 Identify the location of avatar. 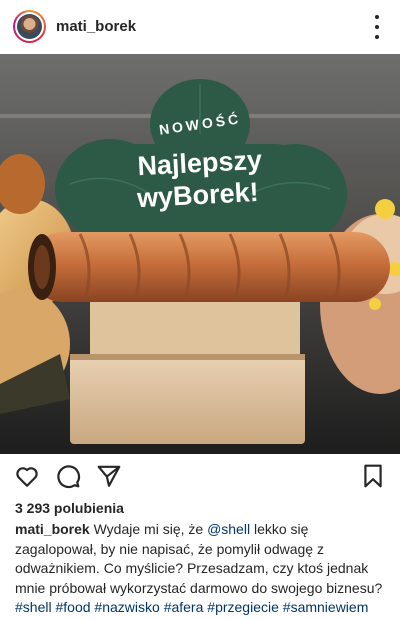
(29, 26).